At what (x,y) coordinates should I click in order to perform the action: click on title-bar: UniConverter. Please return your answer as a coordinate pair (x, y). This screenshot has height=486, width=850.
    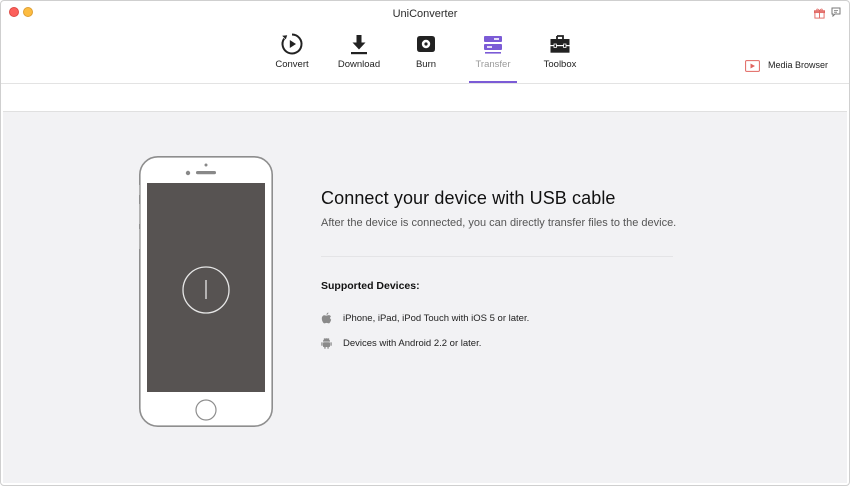
    Looking at the image, I should click on (425, 13).